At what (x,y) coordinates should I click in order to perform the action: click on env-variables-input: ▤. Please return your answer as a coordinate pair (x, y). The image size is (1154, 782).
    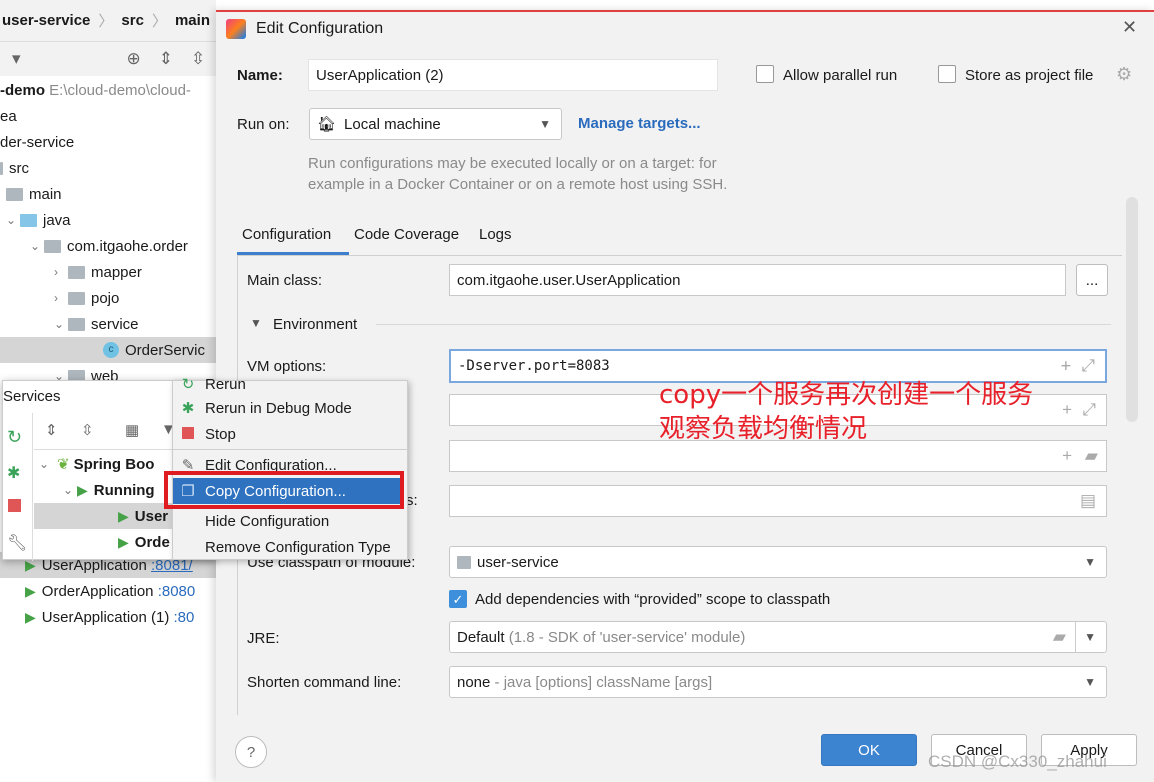
    Looking at the image, I should click on (778, 501).